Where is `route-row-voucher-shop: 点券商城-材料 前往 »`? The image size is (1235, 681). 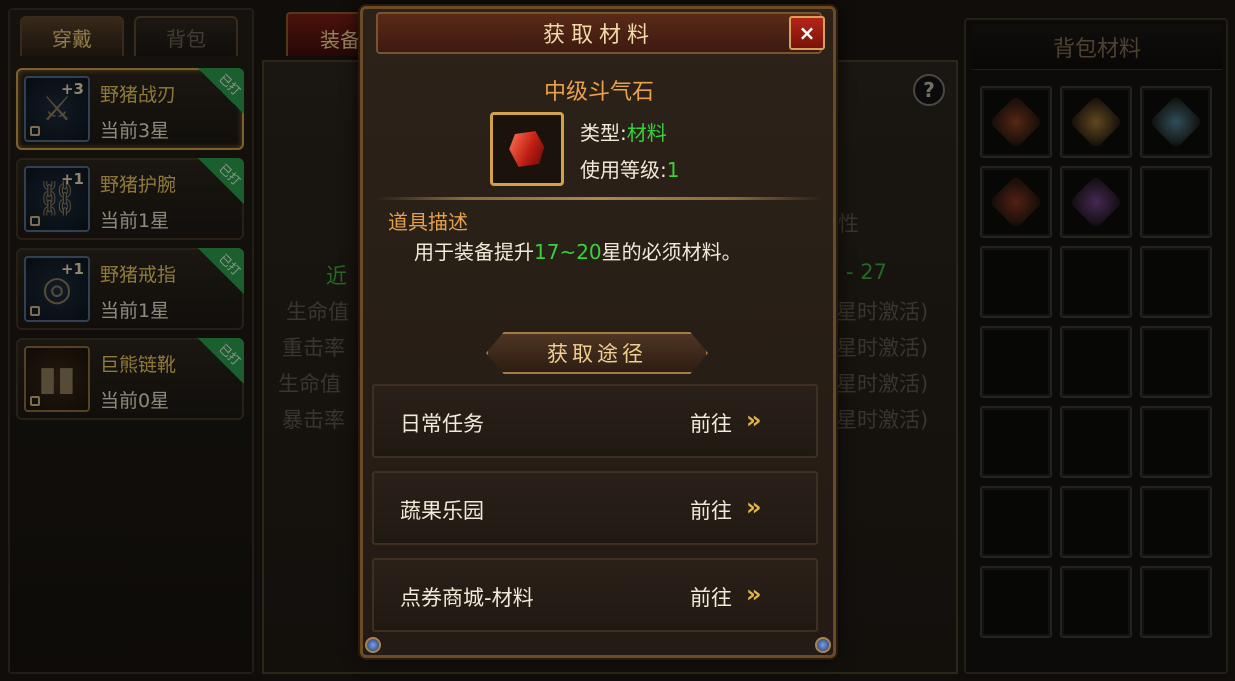 route-row-voucher-shop: 点券商城-材料 前往 » is located at coordinates (595, 595).